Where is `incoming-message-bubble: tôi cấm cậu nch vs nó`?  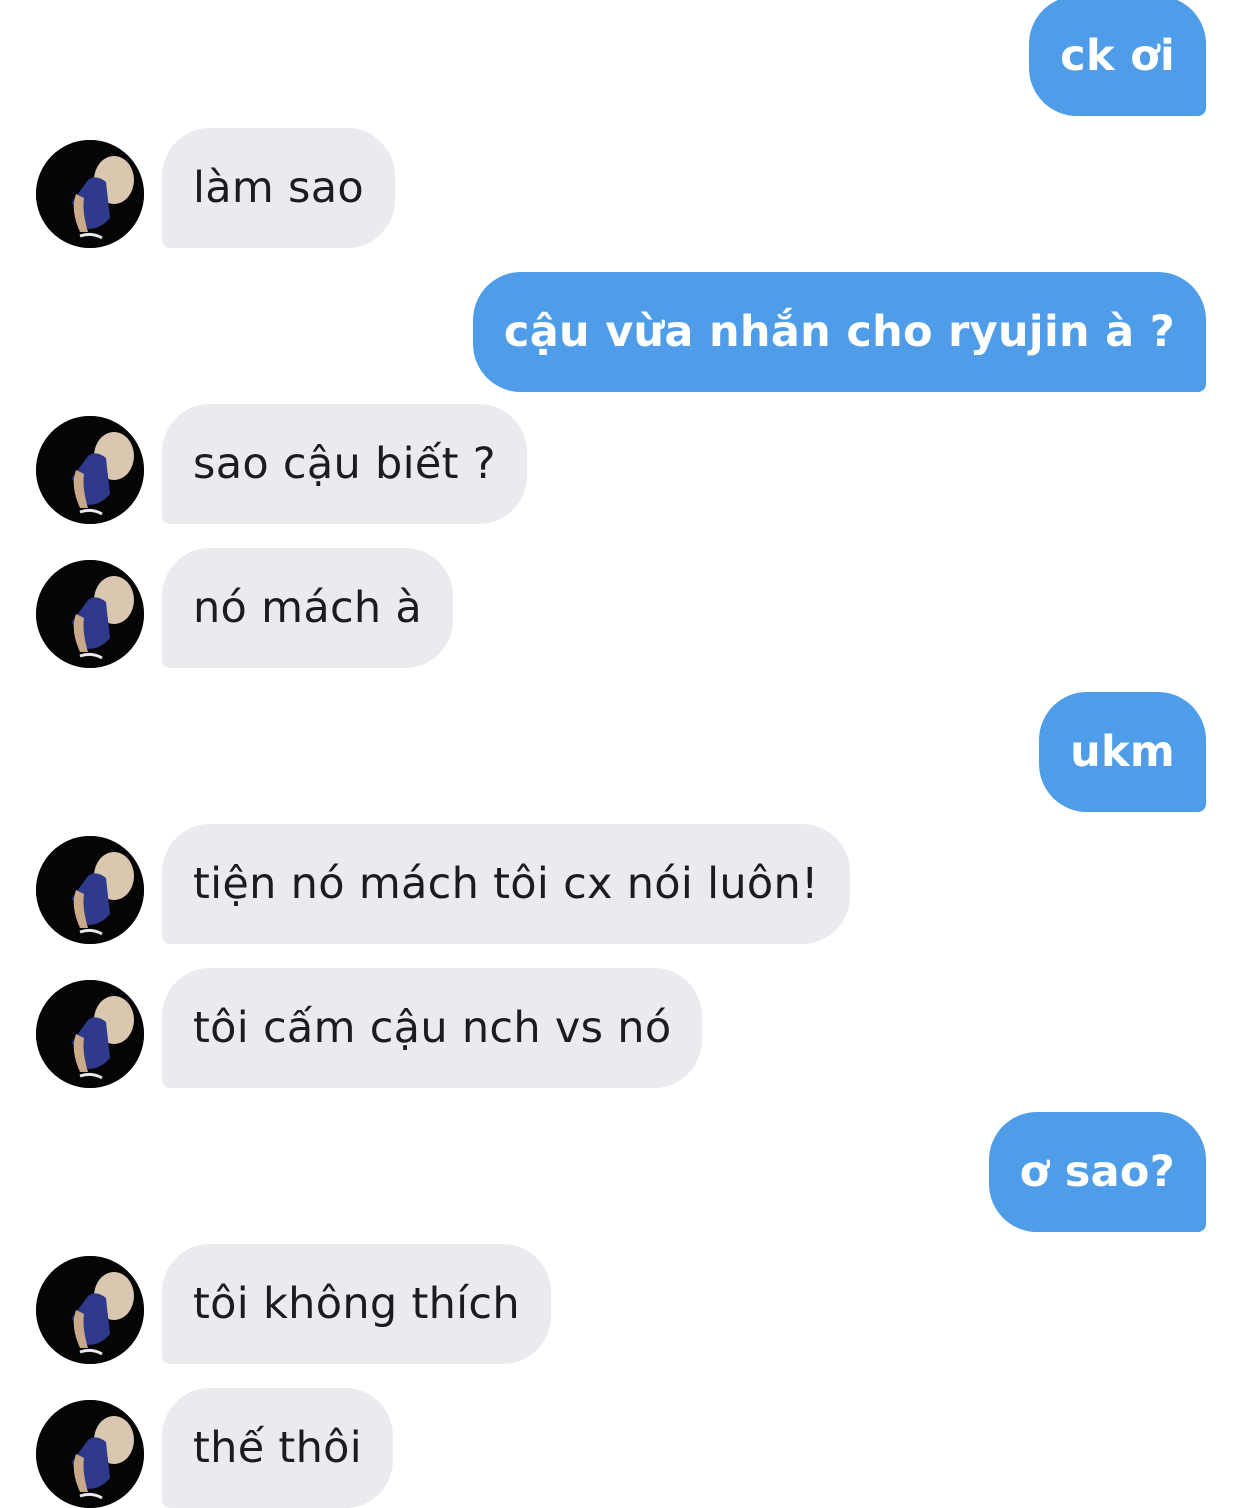
incoming-message-bubble: tôi cấm cậu nch vs nó is located at coordinates (432, 1028).